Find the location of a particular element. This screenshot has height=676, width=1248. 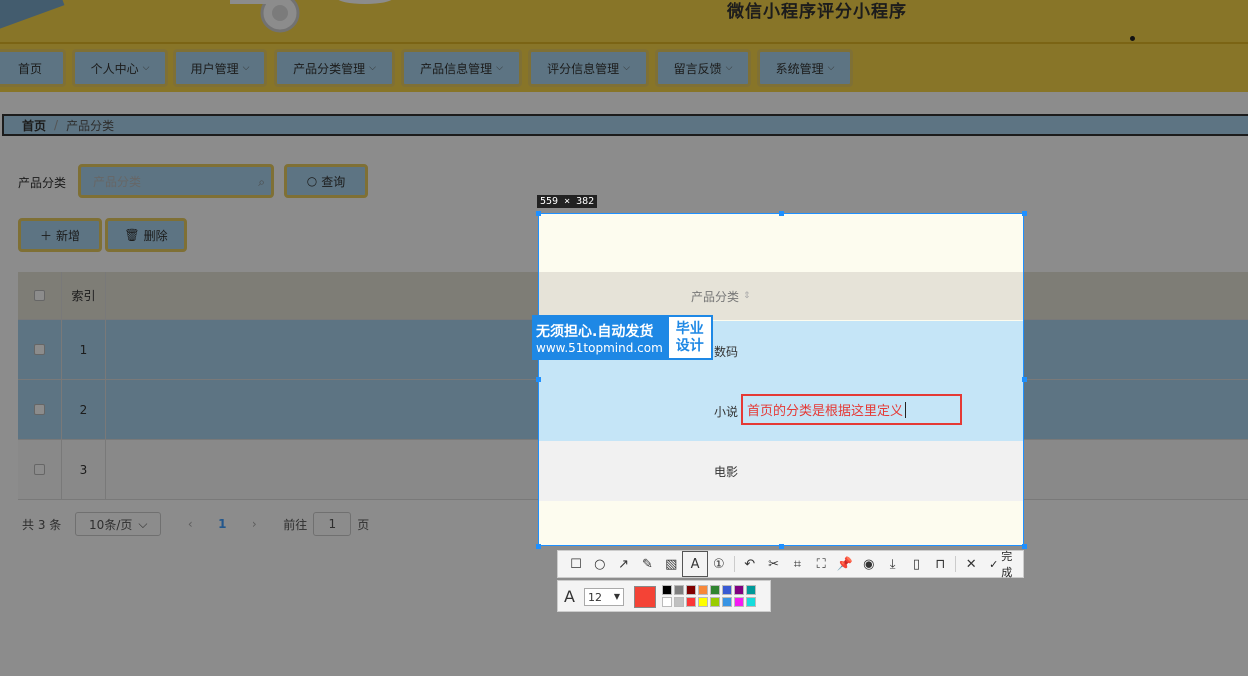

row-category: 电影 is located at coordinates (726, 471).